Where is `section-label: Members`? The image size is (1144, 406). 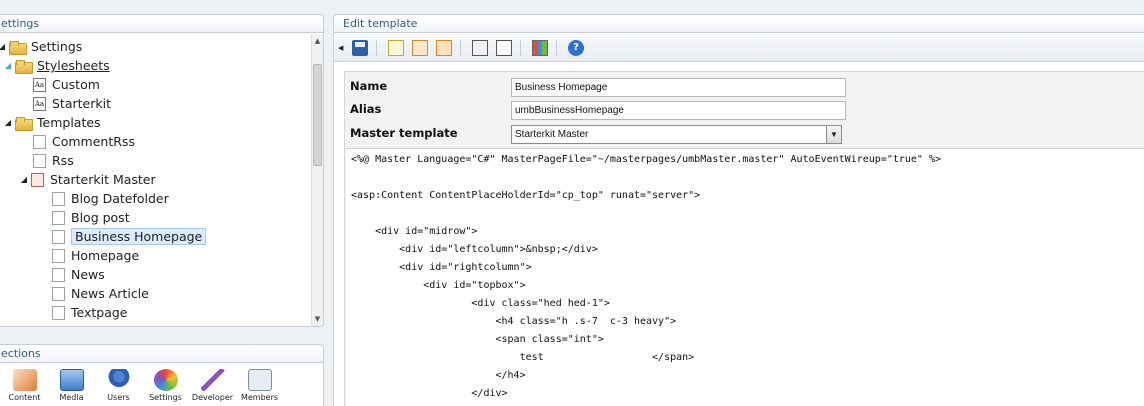 section-label: Members is located at coordinates (259, 397).